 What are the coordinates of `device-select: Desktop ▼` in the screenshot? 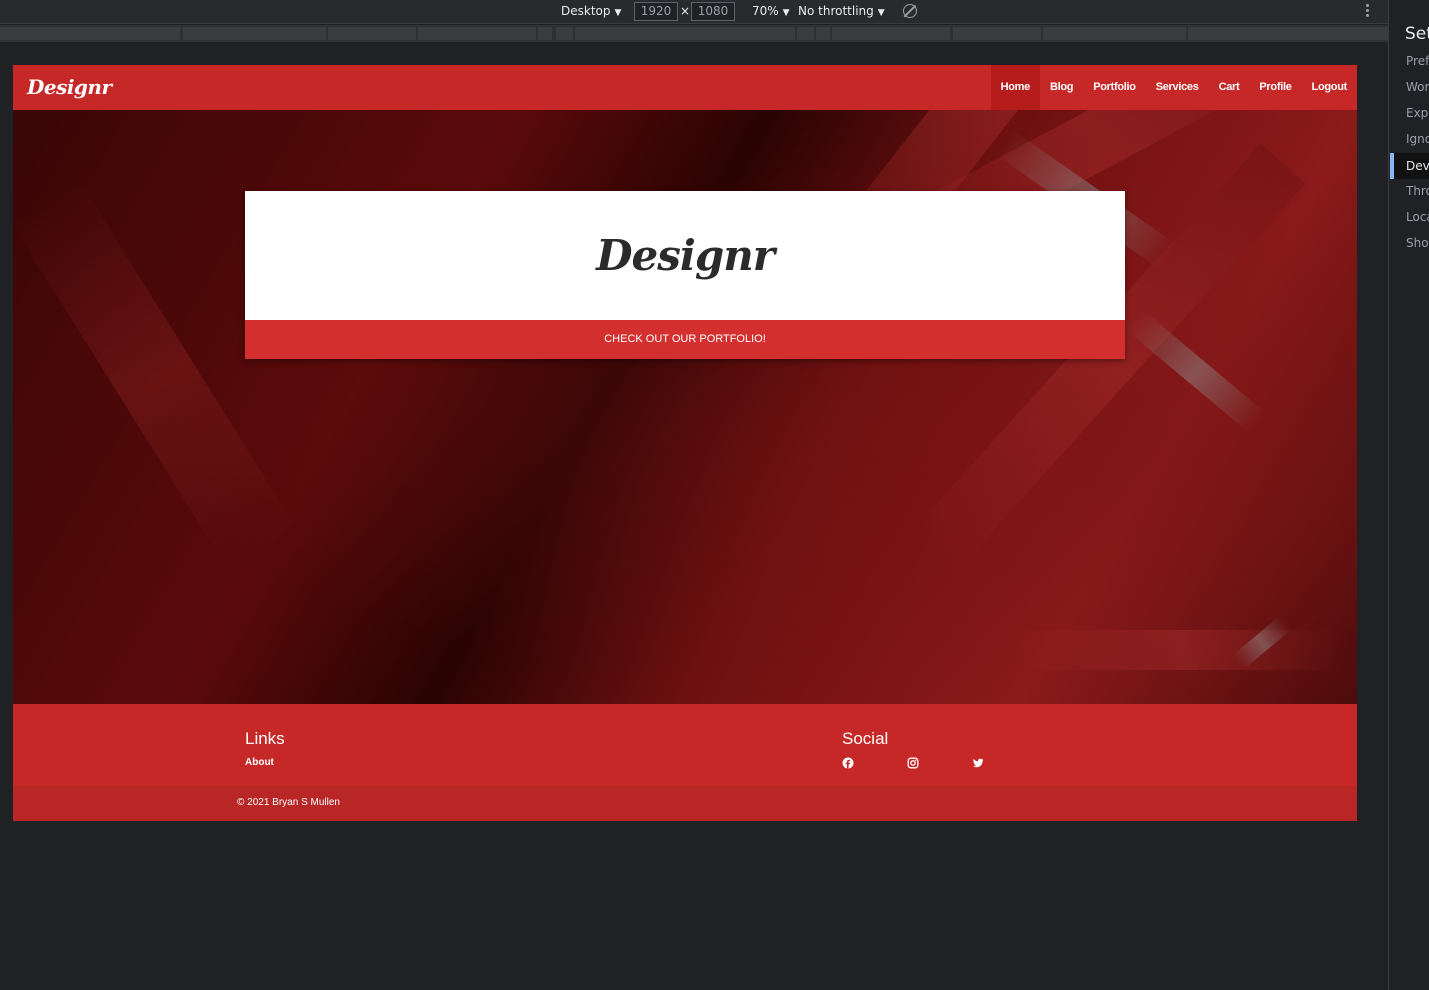 It's located at (591, 11).